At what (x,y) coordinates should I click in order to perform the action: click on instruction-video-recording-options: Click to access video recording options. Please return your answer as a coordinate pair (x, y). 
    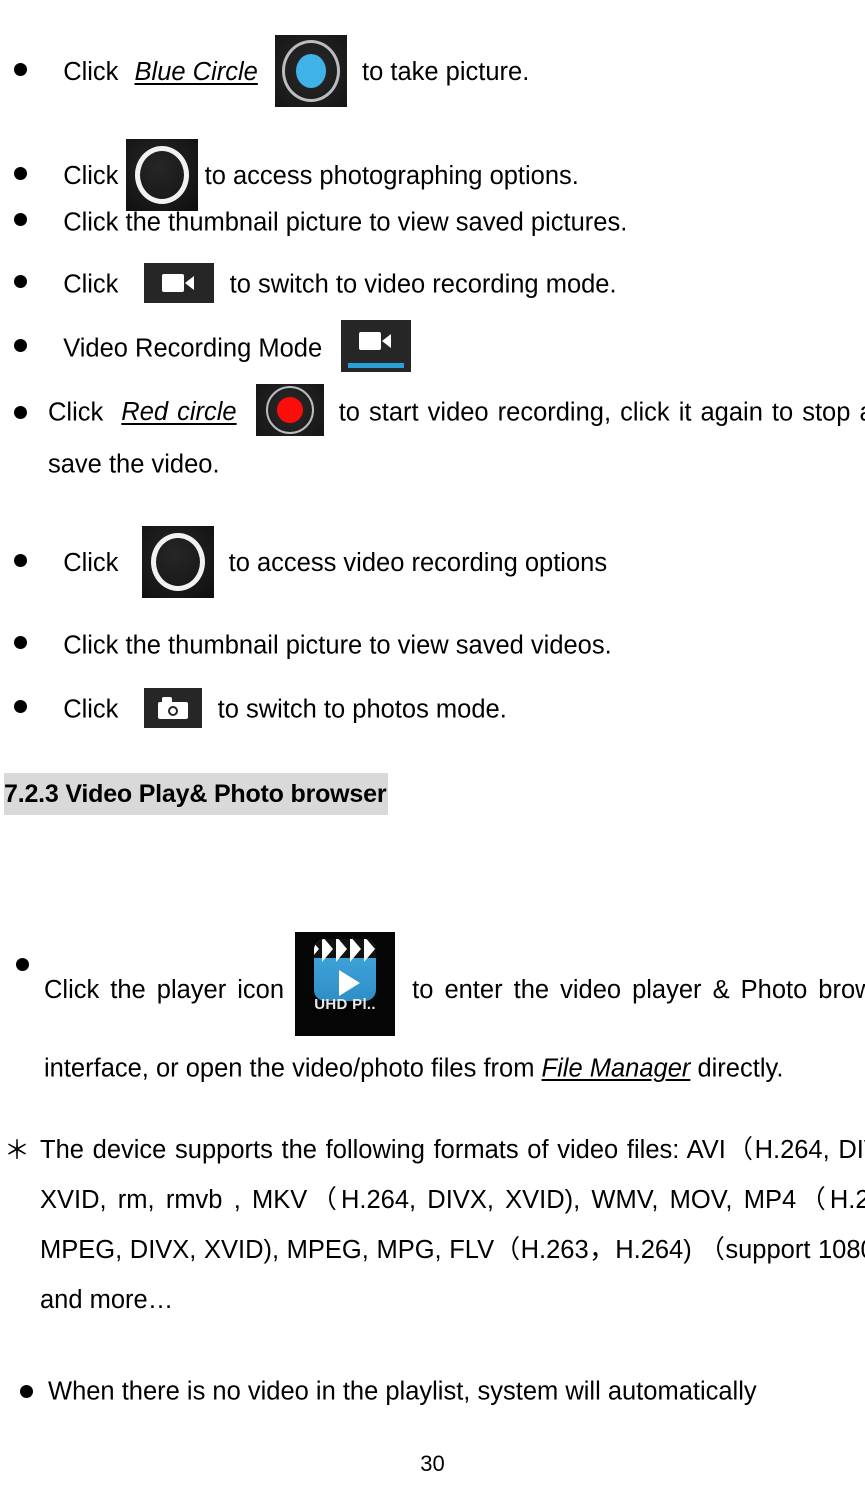
    Looking at the image, I should click on (434, 562).